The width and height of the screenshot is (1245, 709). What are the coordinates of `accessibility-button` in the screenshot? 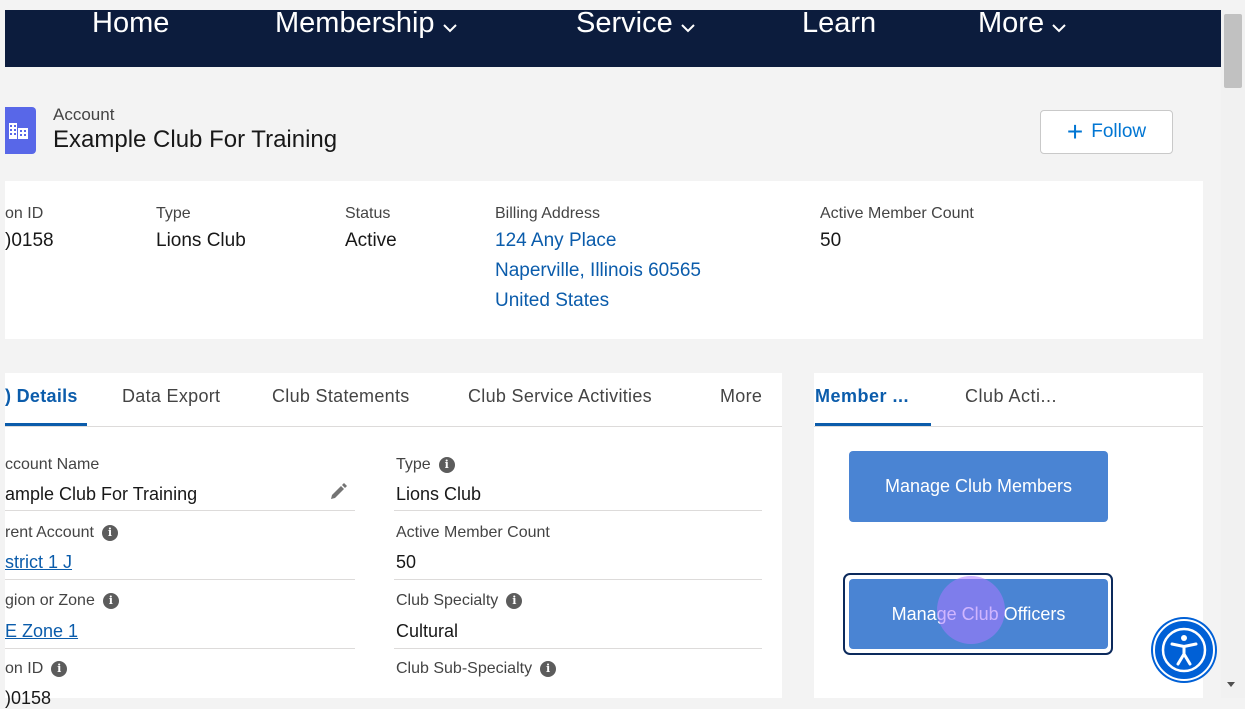 It's located at (1184, 650).